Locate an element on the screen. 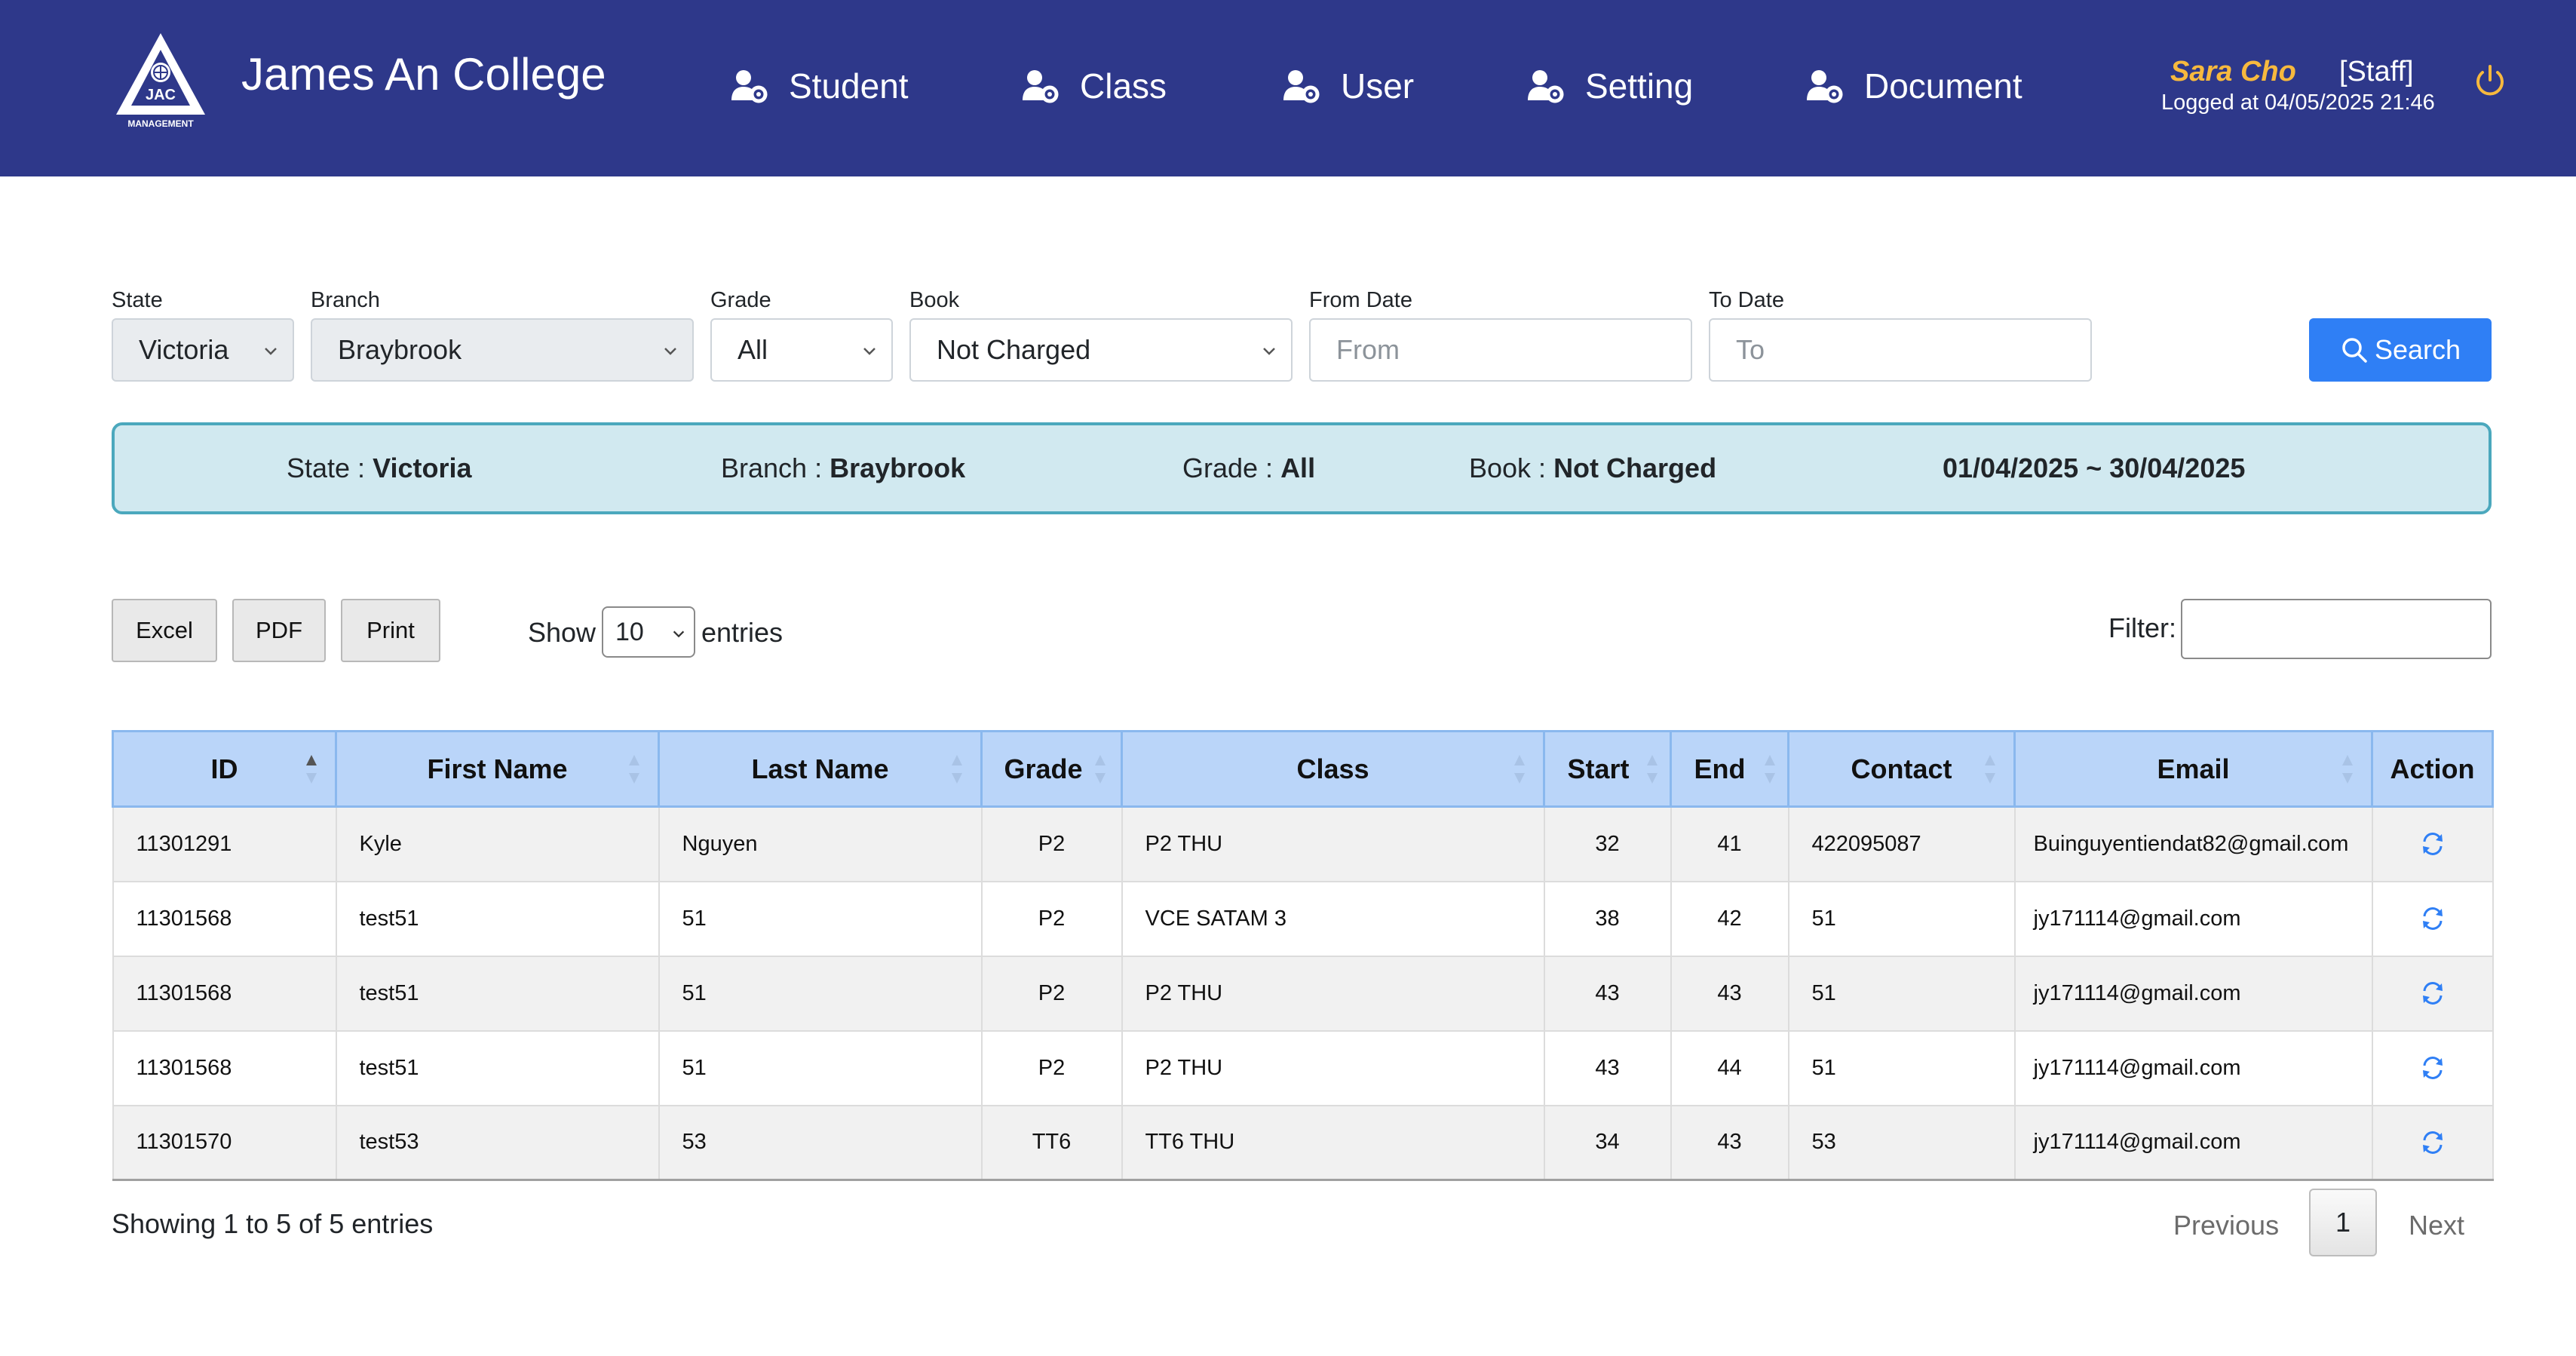  cell-start: 38 is located at coordinates (1607, 918).